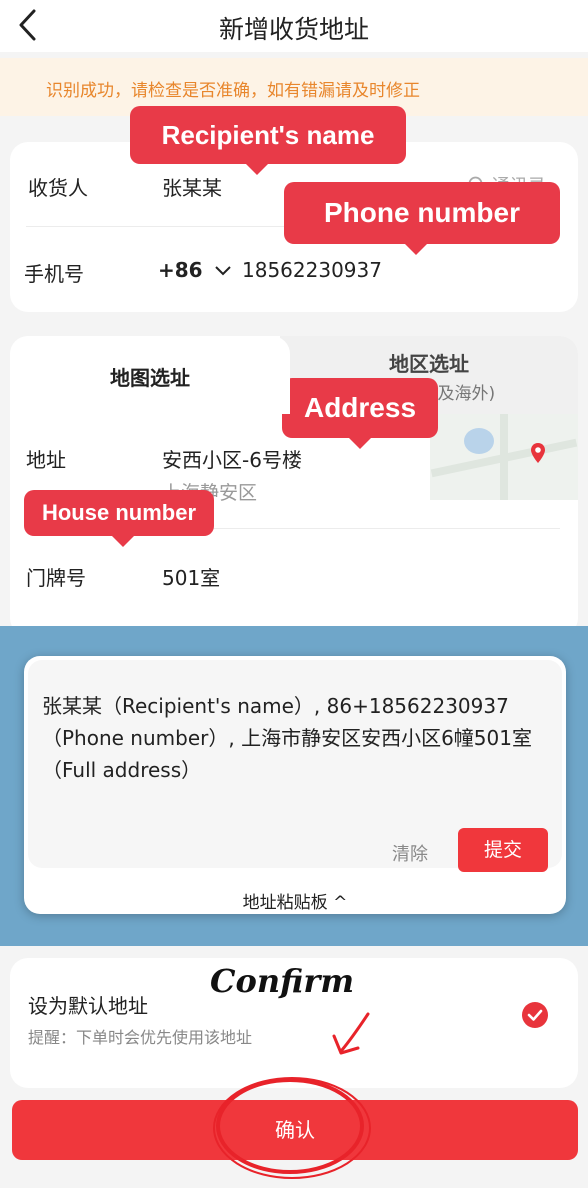 The height and width of the screenshot is (1188, 588). I want to click on confirm-arrow, so click(355, 1032).